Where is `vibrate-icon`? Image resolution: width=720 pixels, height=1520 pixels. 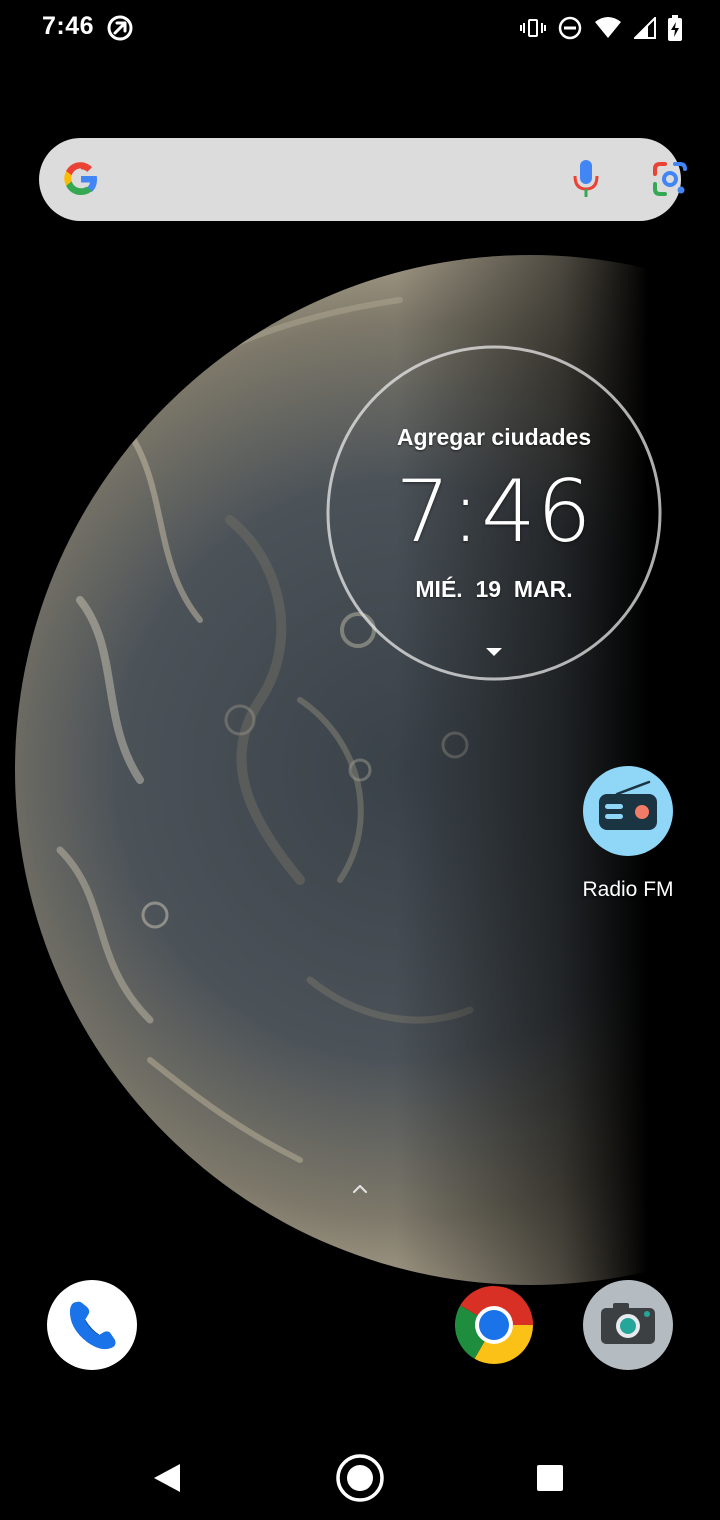
vibrate-icon is located at coordinates (533, 28).